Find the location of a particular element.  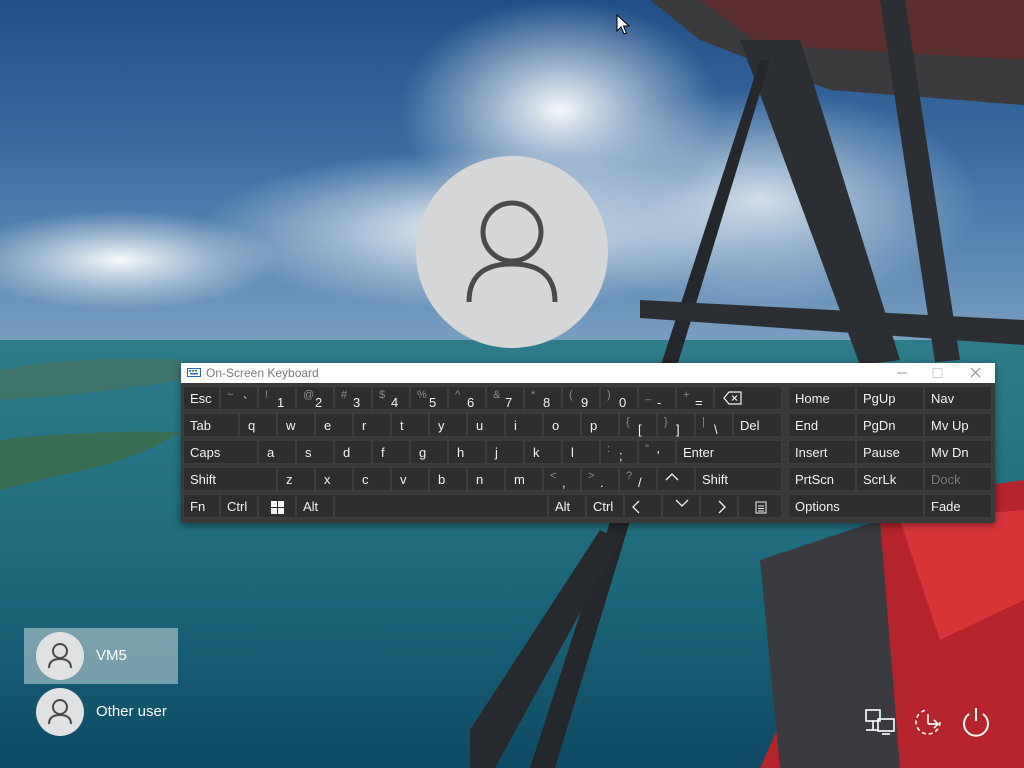

osk-title-bar: On-Screen Keyboard is located at coordinates (588, 373).